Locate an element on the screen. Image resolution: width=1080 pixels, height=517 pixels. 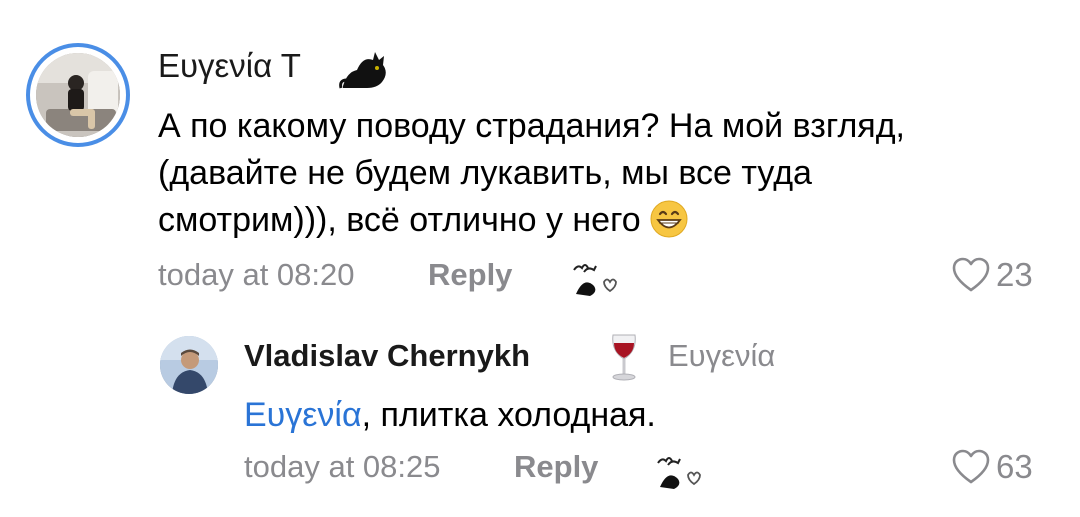
mention-link: Ευγενία is located at coordinates (303, 415).